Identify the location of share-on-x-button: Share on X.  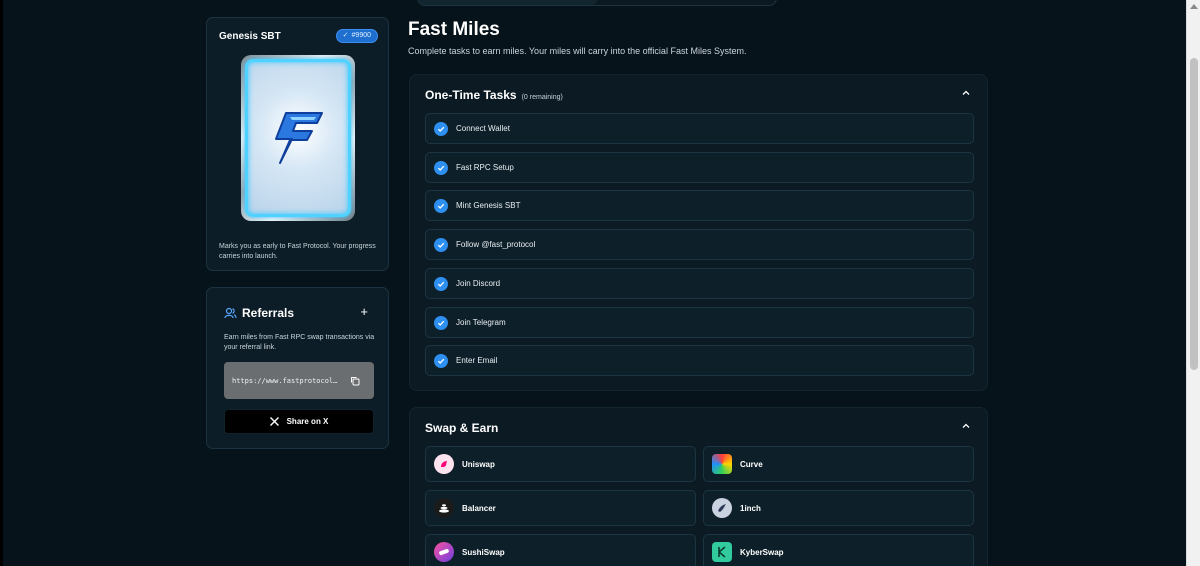
(299, 421).